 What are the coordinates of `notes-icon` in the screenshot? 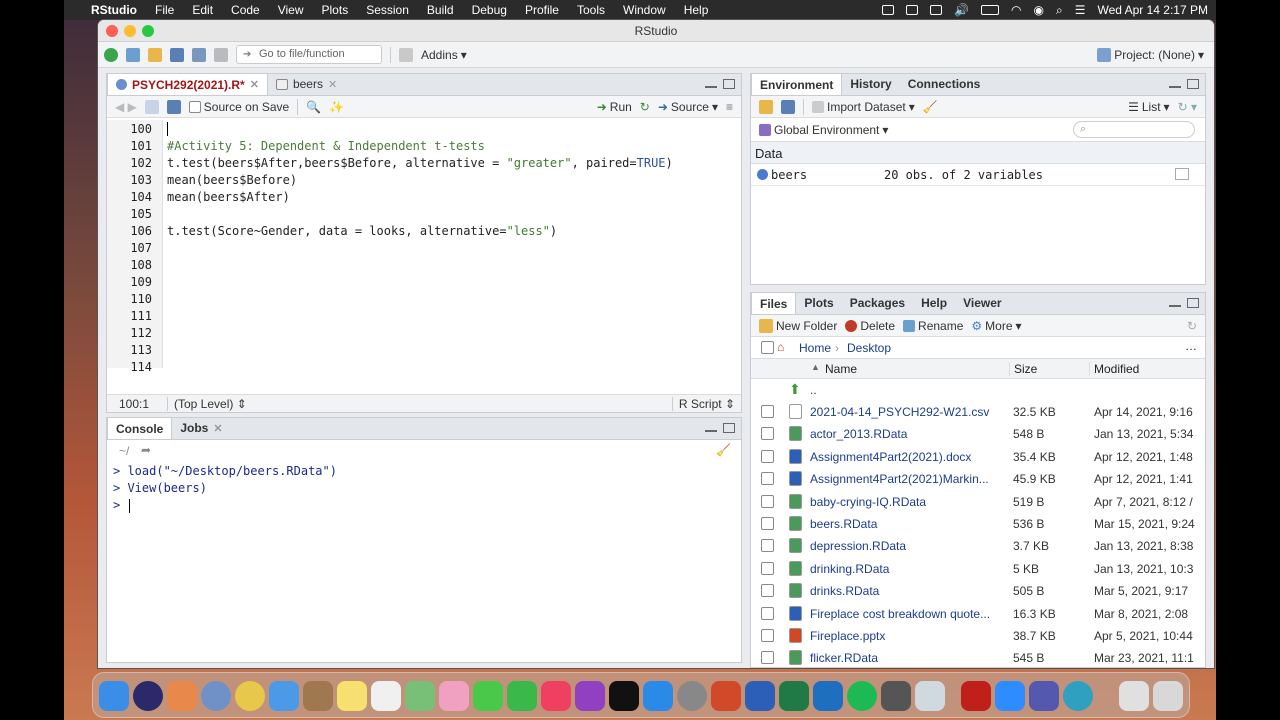 It's located at (352, 696).